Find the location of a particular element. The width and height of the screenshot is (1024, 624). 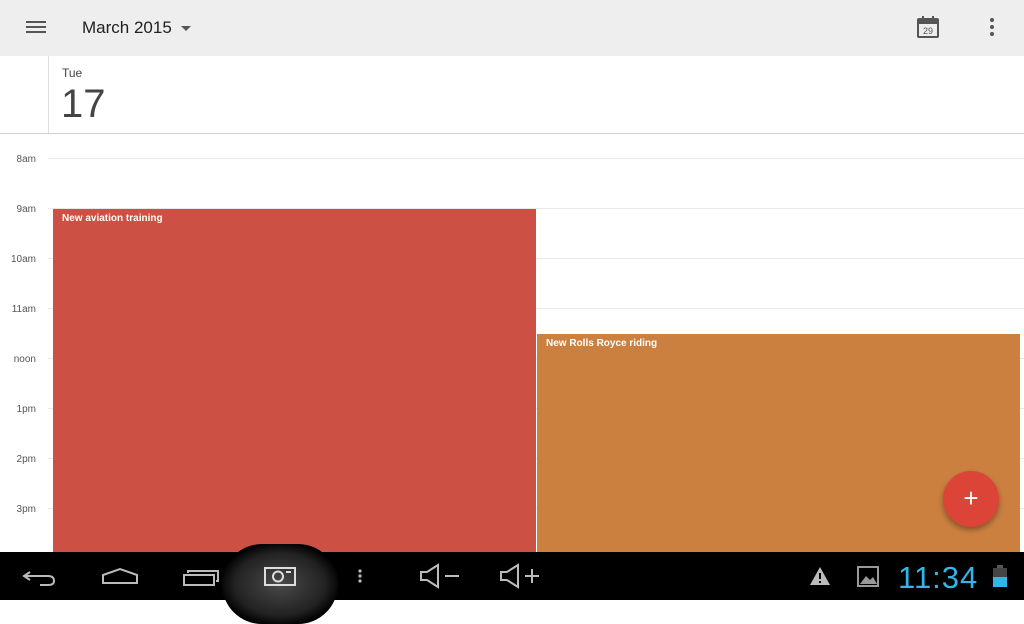

divider is located at coordinates (48, 94).